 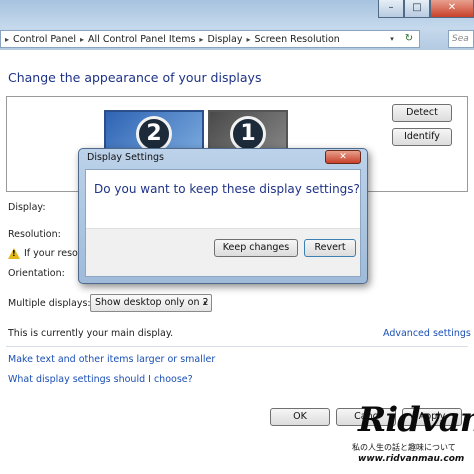 I want to click on ok-button: OK, so click(x=300, y=417).